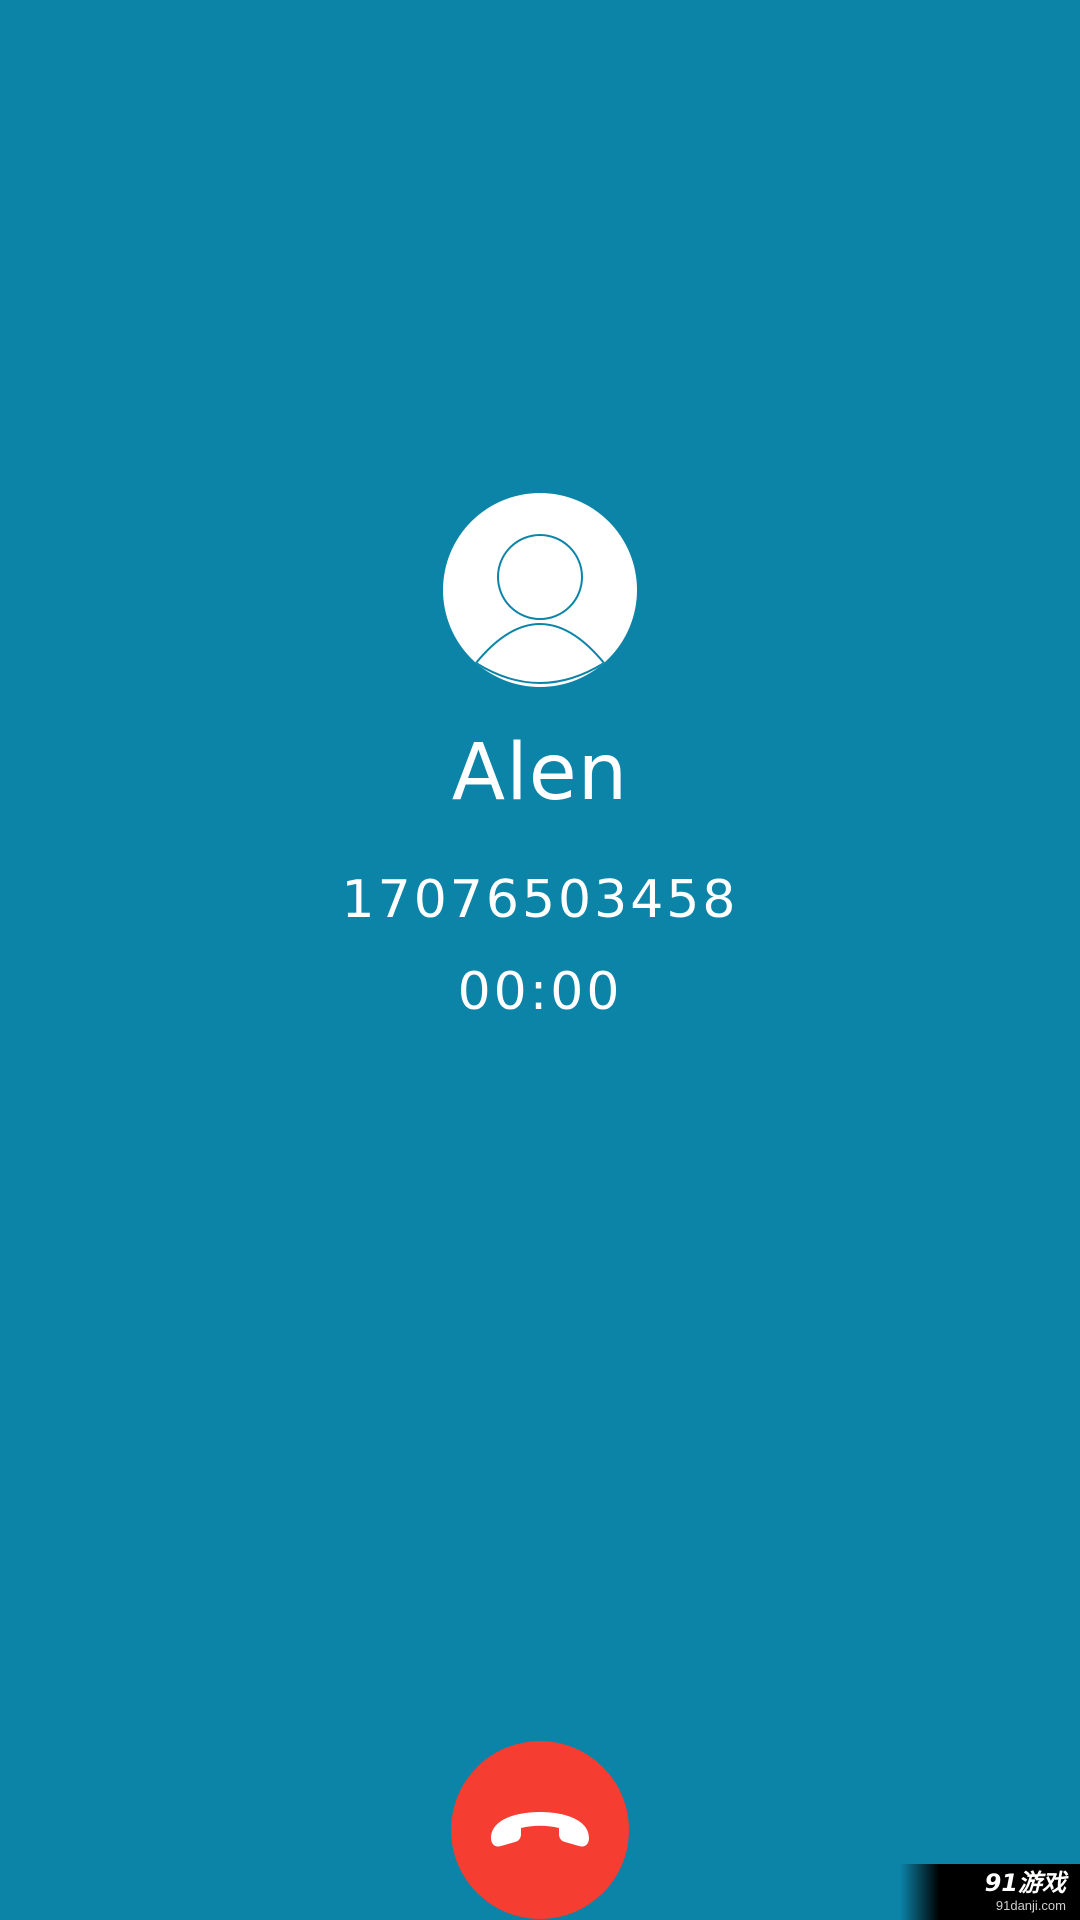  Describe the element at coordinates (1030, 1905) in the screenshot. I see `watermark-url: 91danji.com` at that location.